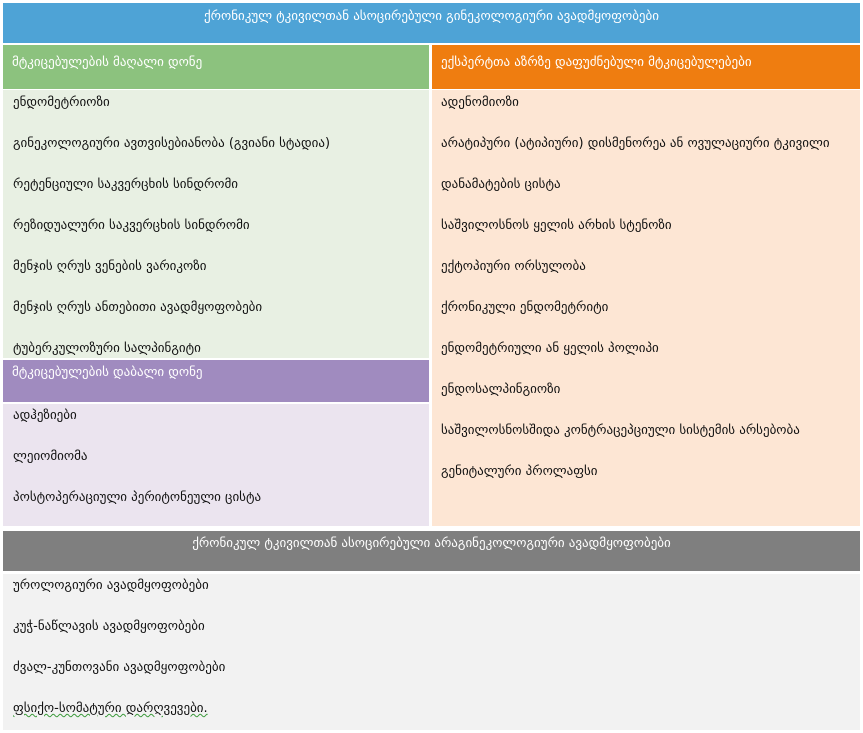 The height and width of the screenshot is (733, 863). What do you see at coordinates (556, 225) in the screenshot?
I see `list-item: საშვილოსნოს ყელის არხის სტენოზი` at bounding box center [556, 225].